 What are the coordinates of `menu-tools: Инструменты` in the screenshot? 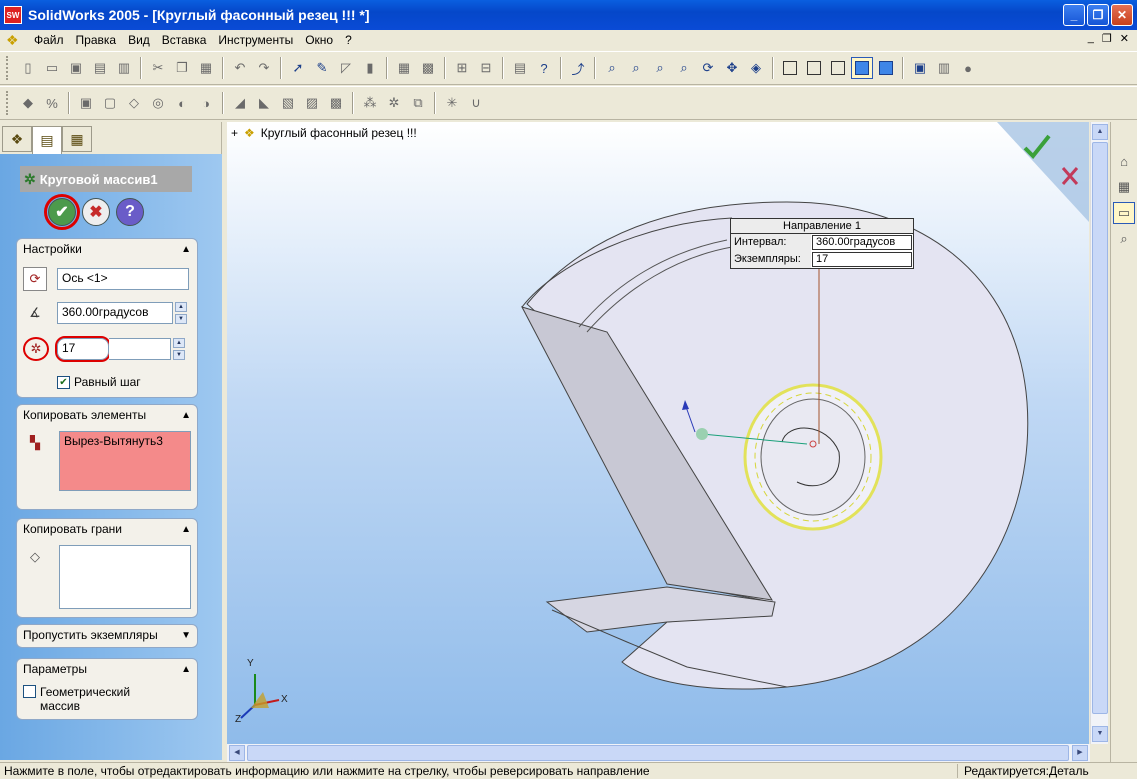 It's located at (255, 40).